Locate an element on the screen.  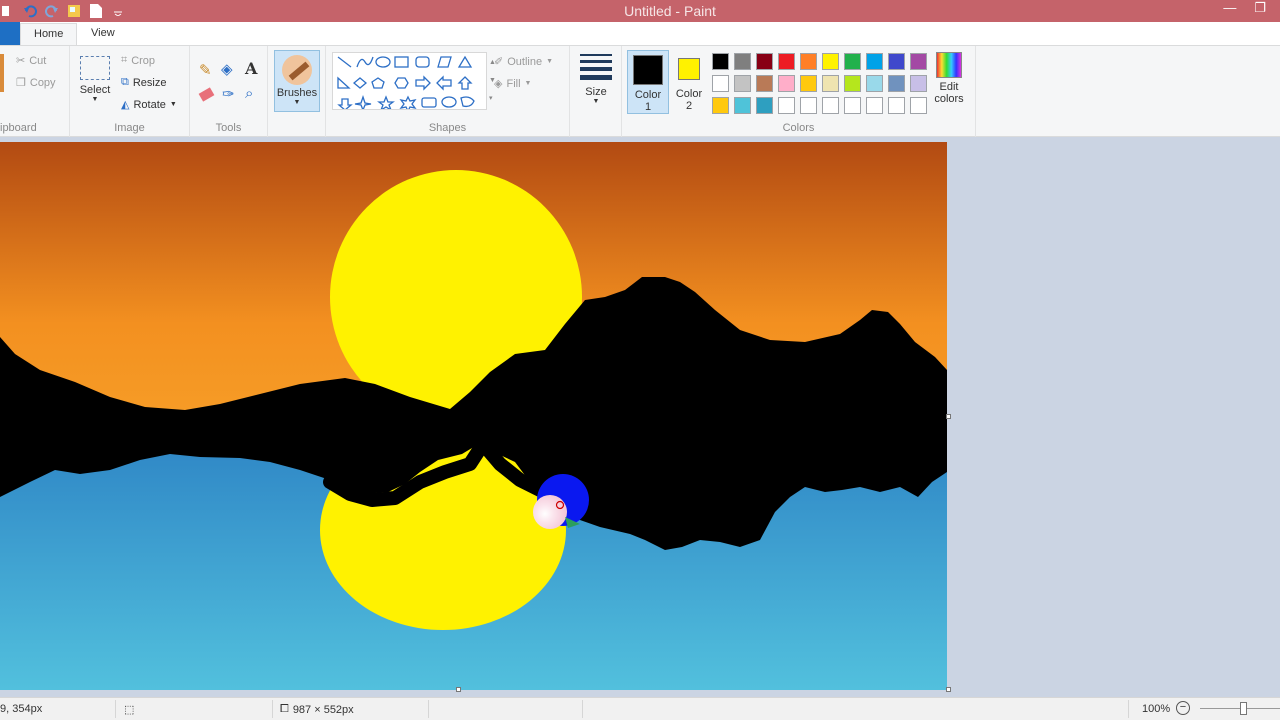
scissors-icon: ✂ is located at coordinates (21, 61).